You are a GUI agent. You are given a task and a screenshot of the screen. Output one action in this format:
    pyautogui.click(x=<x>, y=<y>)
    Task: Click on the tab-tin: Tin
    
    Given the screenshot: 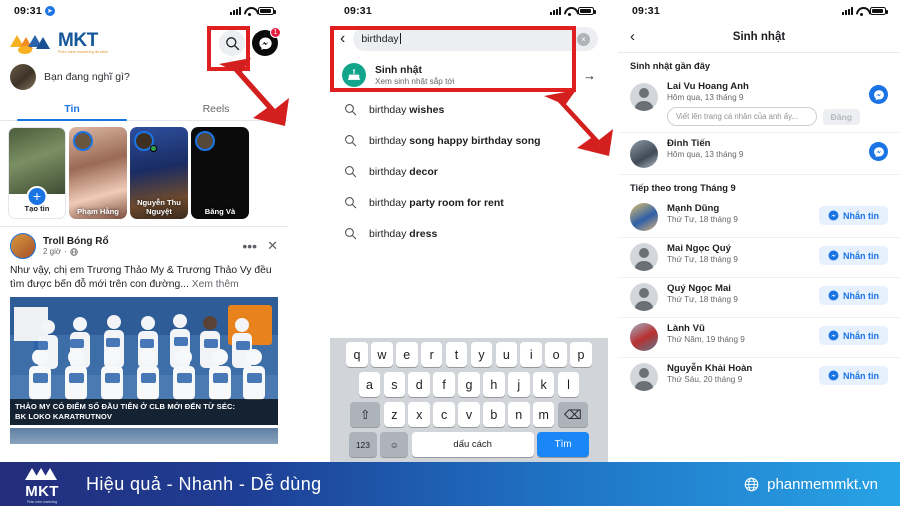 What is the action you would take?
    pyautogui.click(x=72, y=109)
    